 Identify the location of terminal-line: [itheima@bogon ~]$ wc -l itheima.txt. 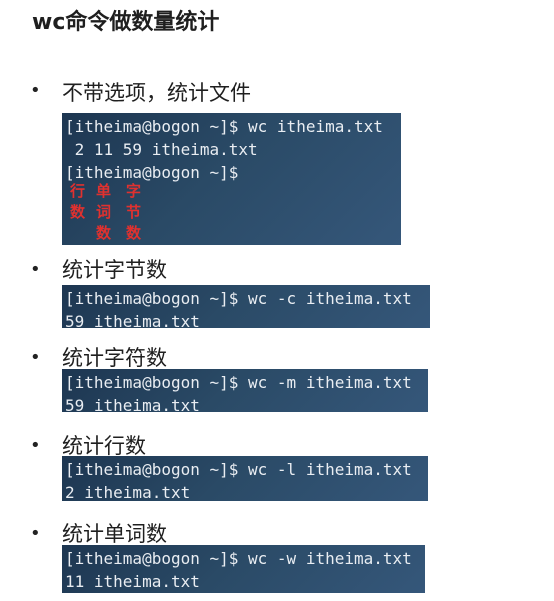
(238, 469).